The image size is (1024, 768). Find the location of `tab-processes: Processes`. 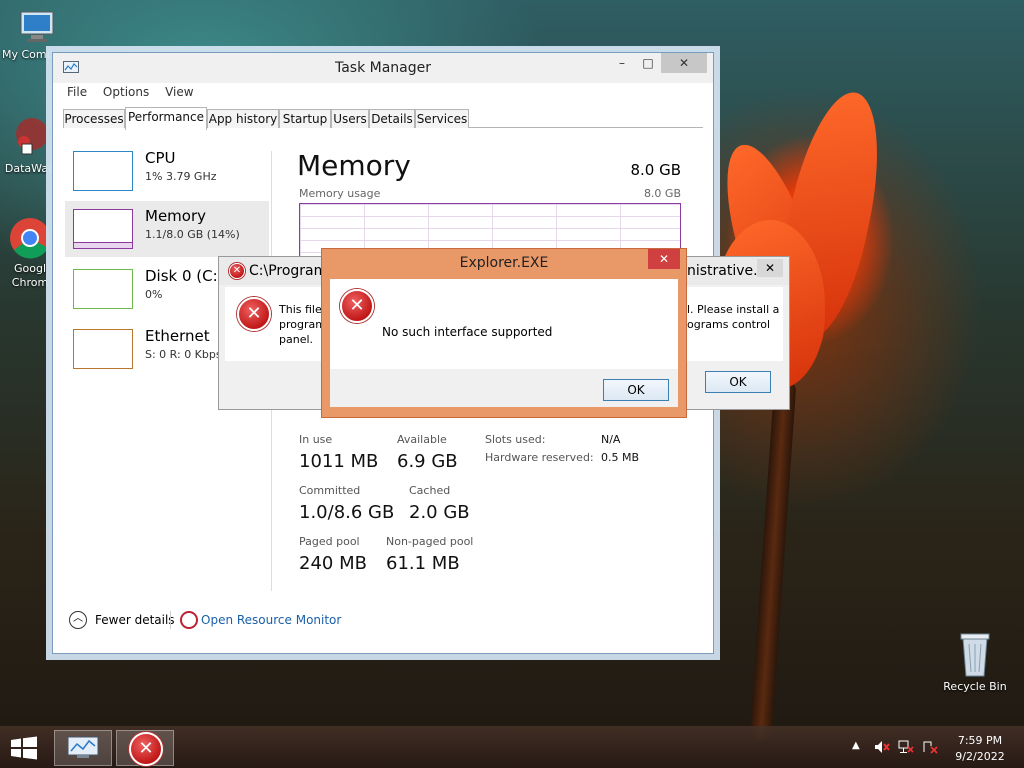

tab-processes: Processes is located at coordinates (94, 118).